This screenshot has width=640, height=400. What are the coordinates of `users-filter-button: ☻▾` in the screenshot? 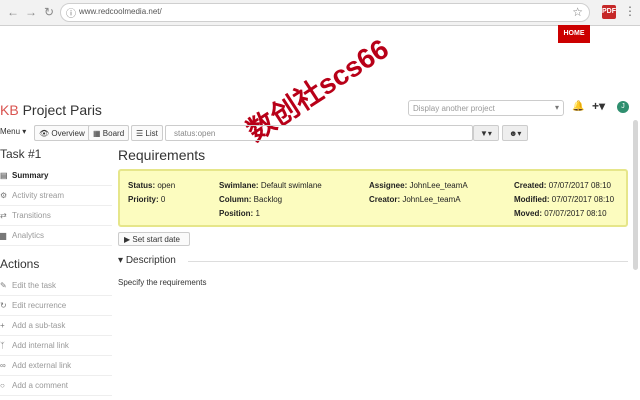 It's located at (515, 133).